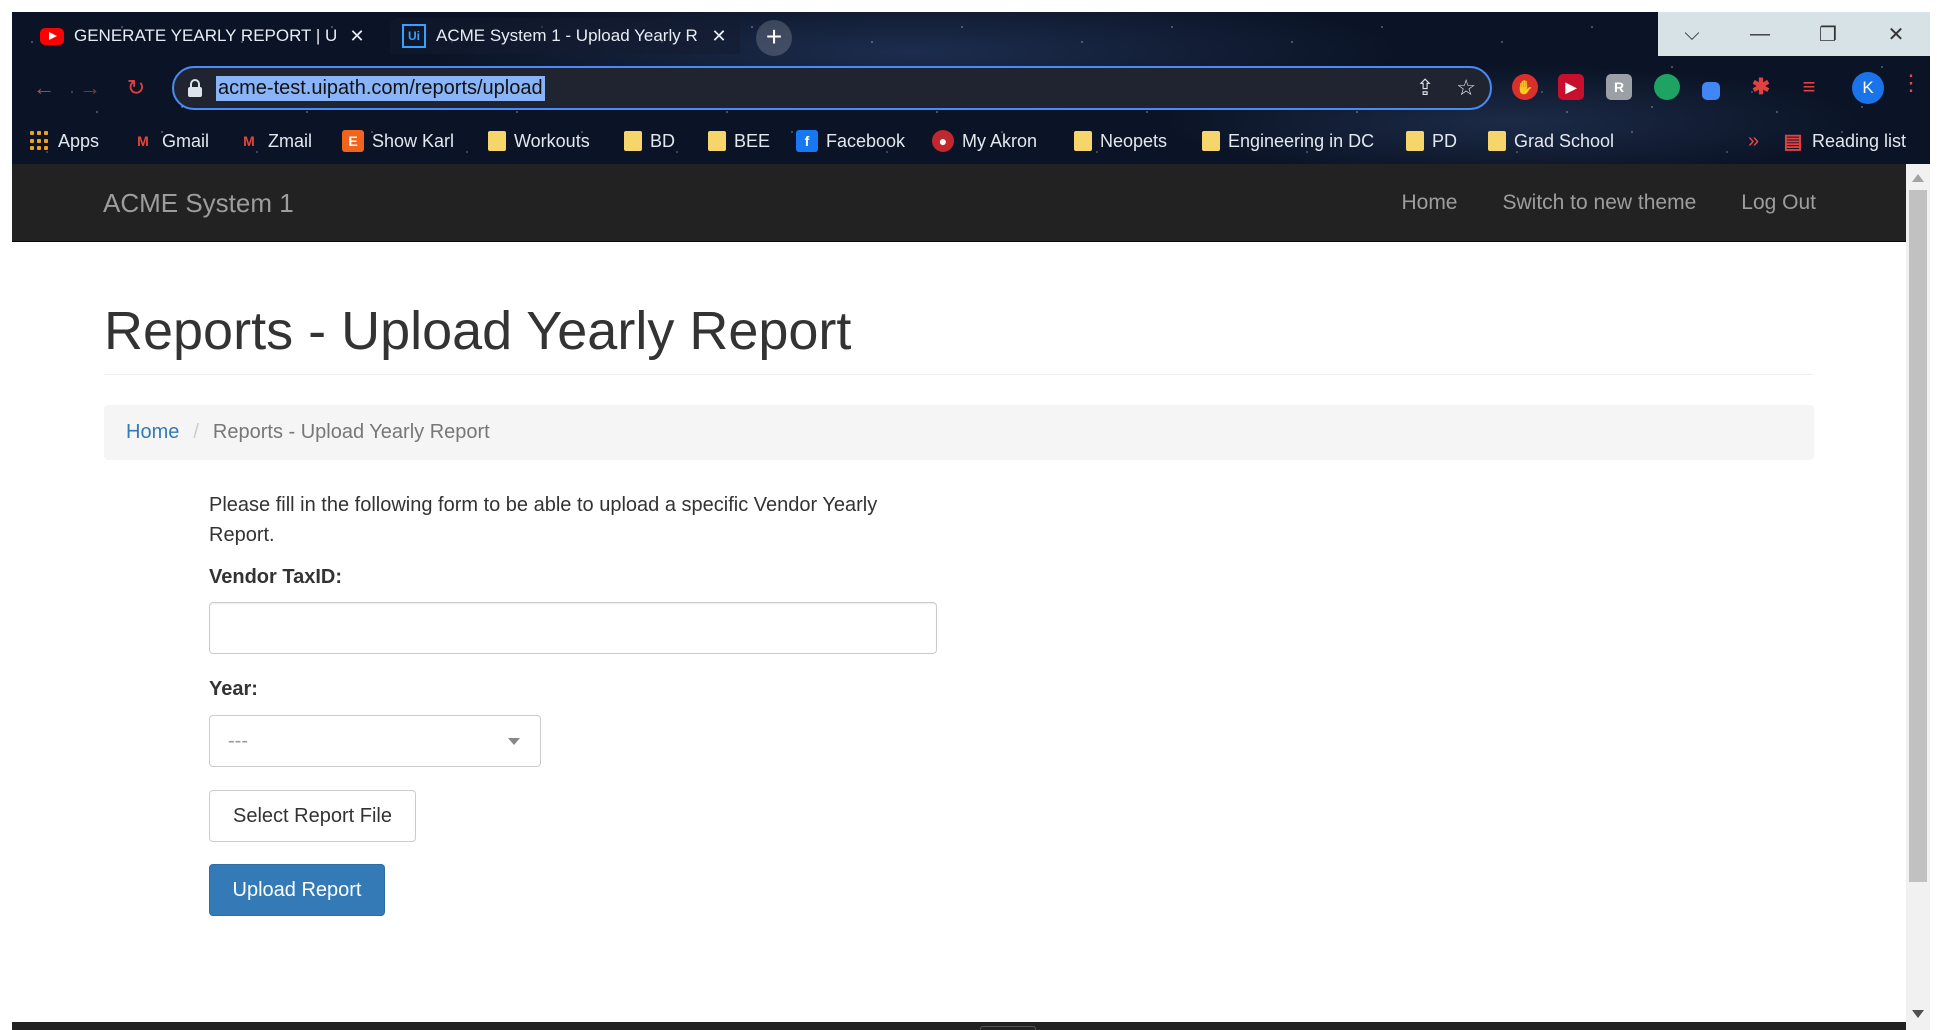 This screenshot has height=1030, width=1942. I want to click on bookmark-facebook: f Facebook, so click(850, 141).